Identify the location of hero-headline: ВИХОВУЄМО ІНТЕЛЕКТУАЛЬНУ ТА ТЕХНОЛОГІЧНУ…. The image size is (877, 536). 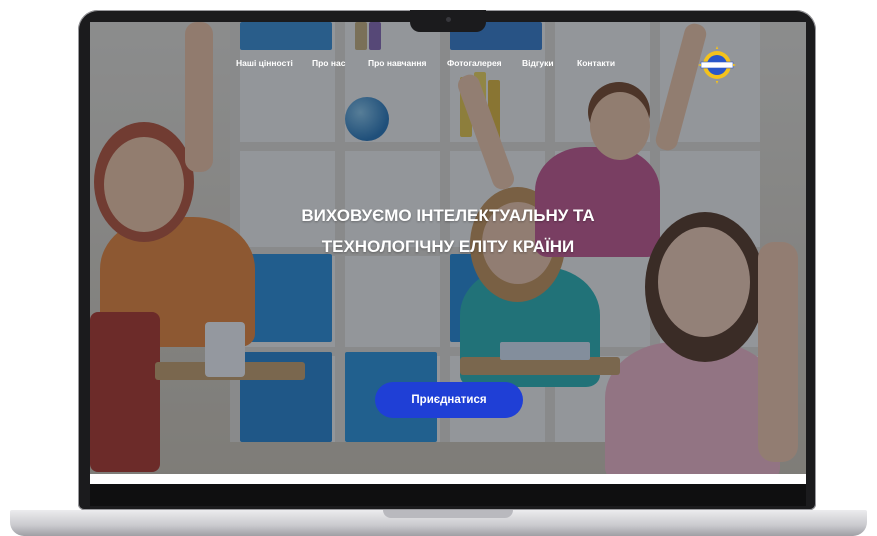
(448, 231).